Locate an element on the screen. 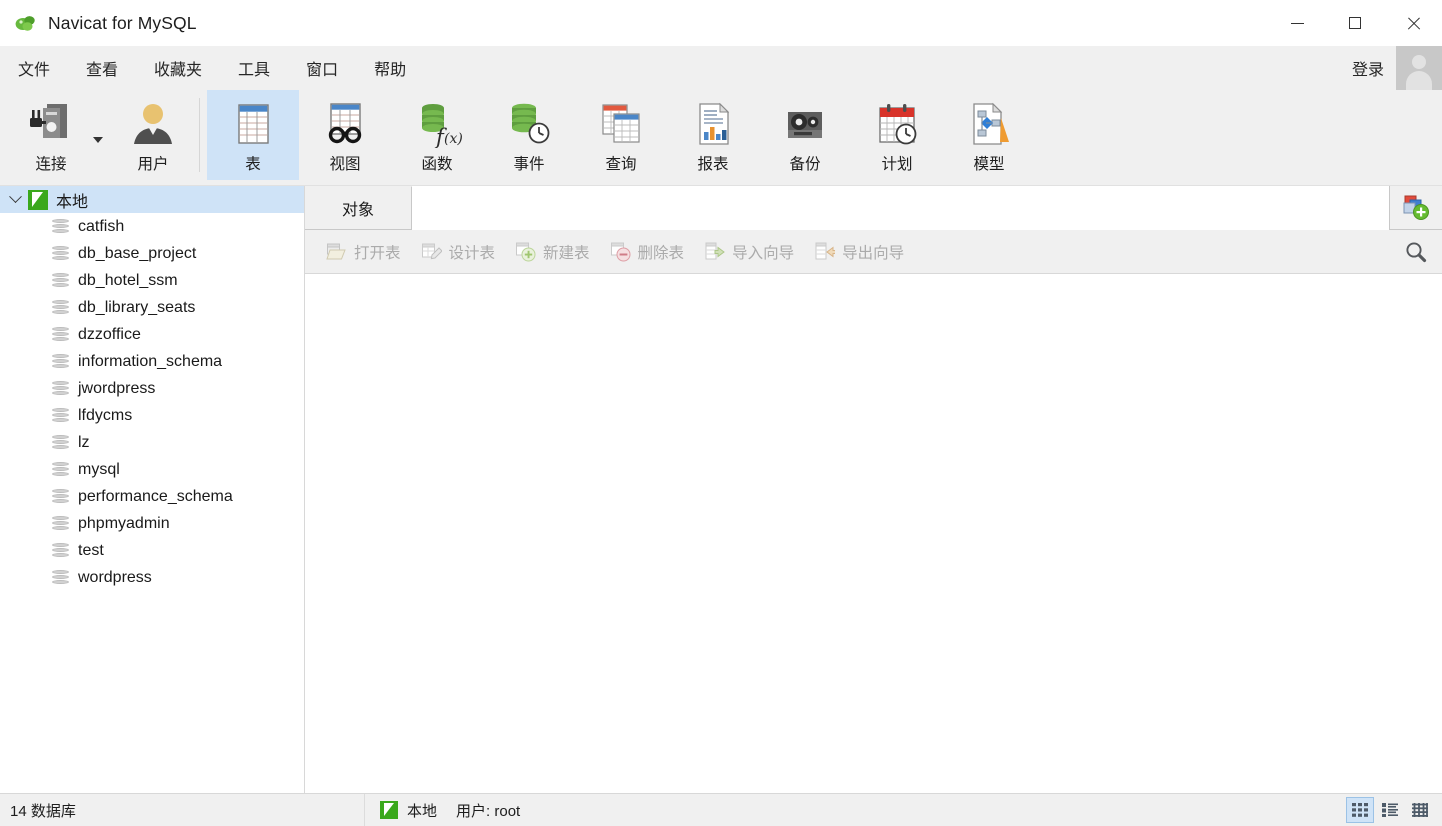 Image resolution: width=1442 pixels, height=826 pixels. action-open-table: 打开表 is located at coordinates (363, 252).